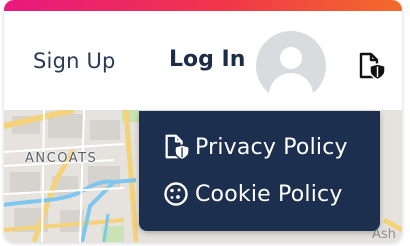 The height and width of the screenshot is (246, 410). I want to click on privacy-menu-button, so click(371, 66).